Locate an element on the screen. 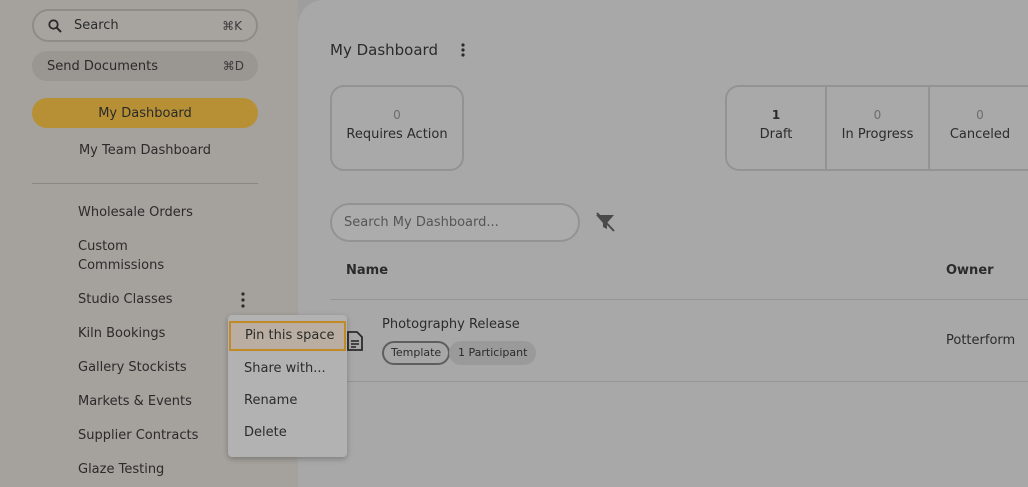 Image resolution: width=1028 pixels, height=487 pixels. sidebar-item-my-team-dashboard: My Team Dashboard is located at coordinates (145, 150).